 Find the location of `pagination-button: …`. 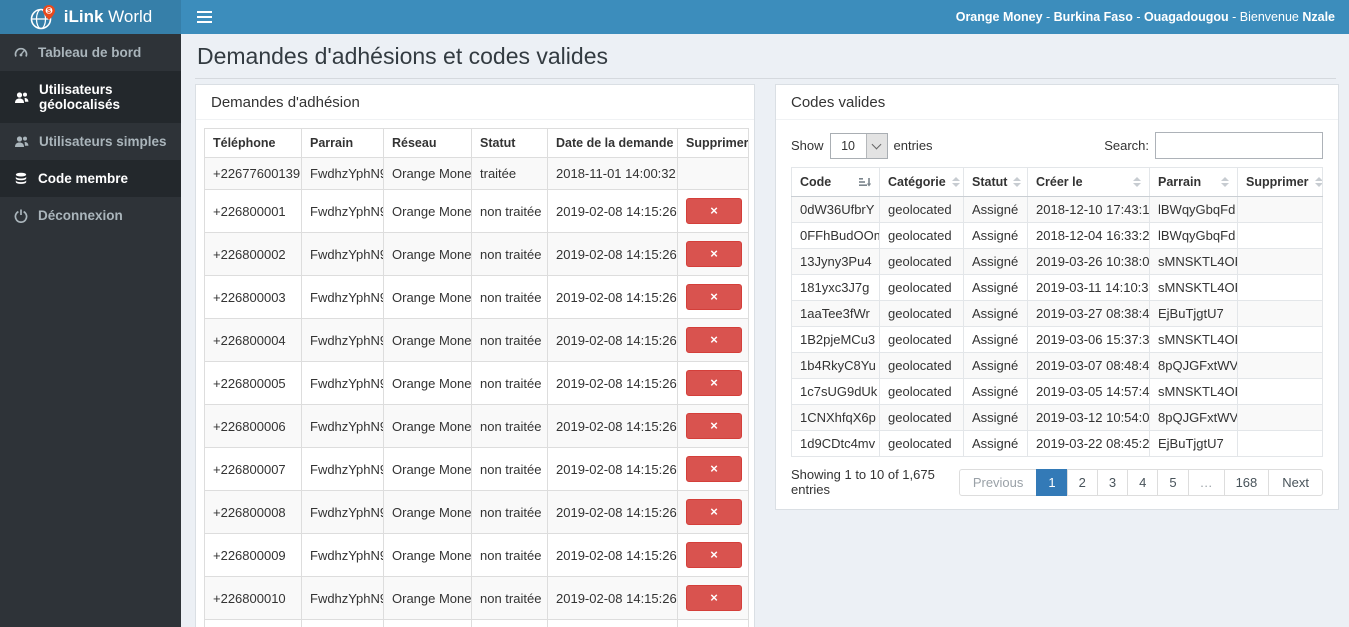

pagination-button: … is located at coordinates (1206, 482).